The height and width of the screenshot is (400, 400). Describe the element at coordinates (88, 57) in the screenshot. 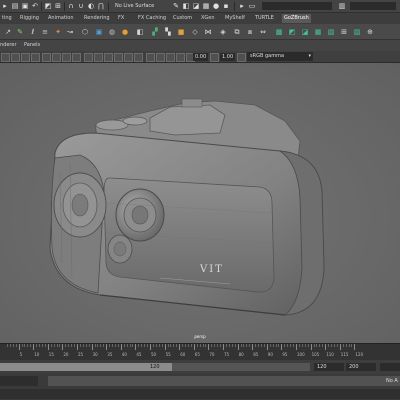

I see `wireframe-icon` at that location.